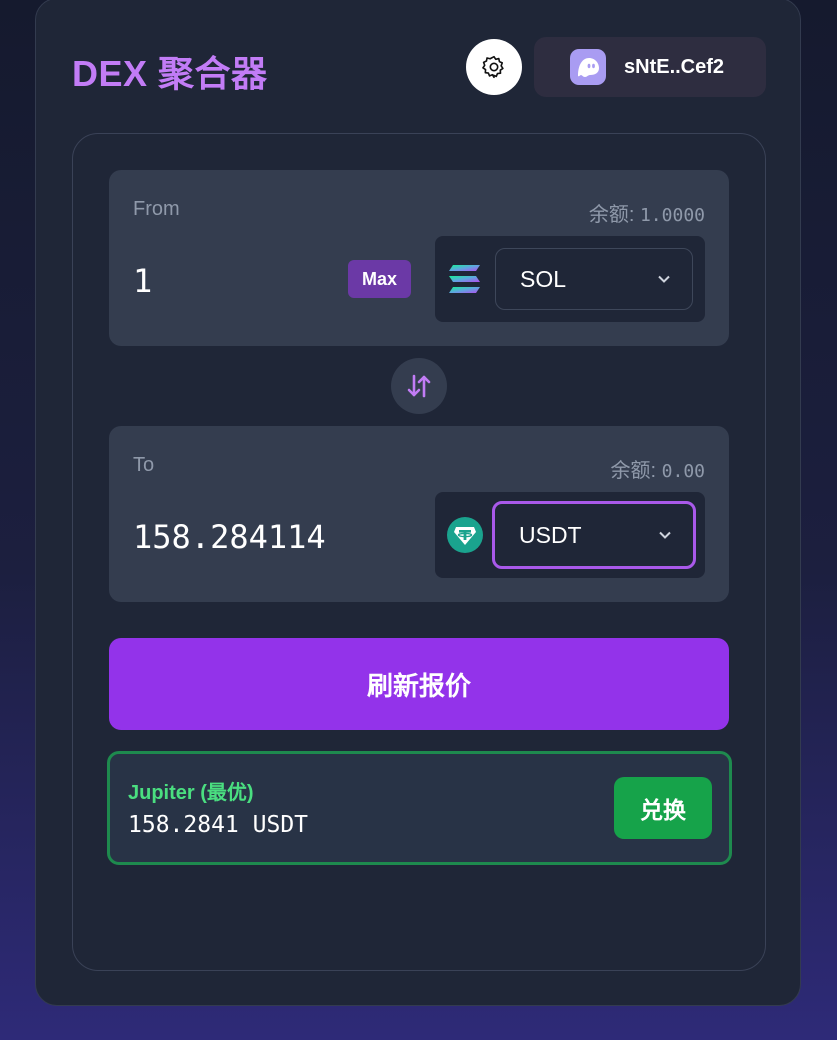  Describe the element at coordinates (683, 471) in the screenshot. I see `to-balance-value: 0.00` at that location.